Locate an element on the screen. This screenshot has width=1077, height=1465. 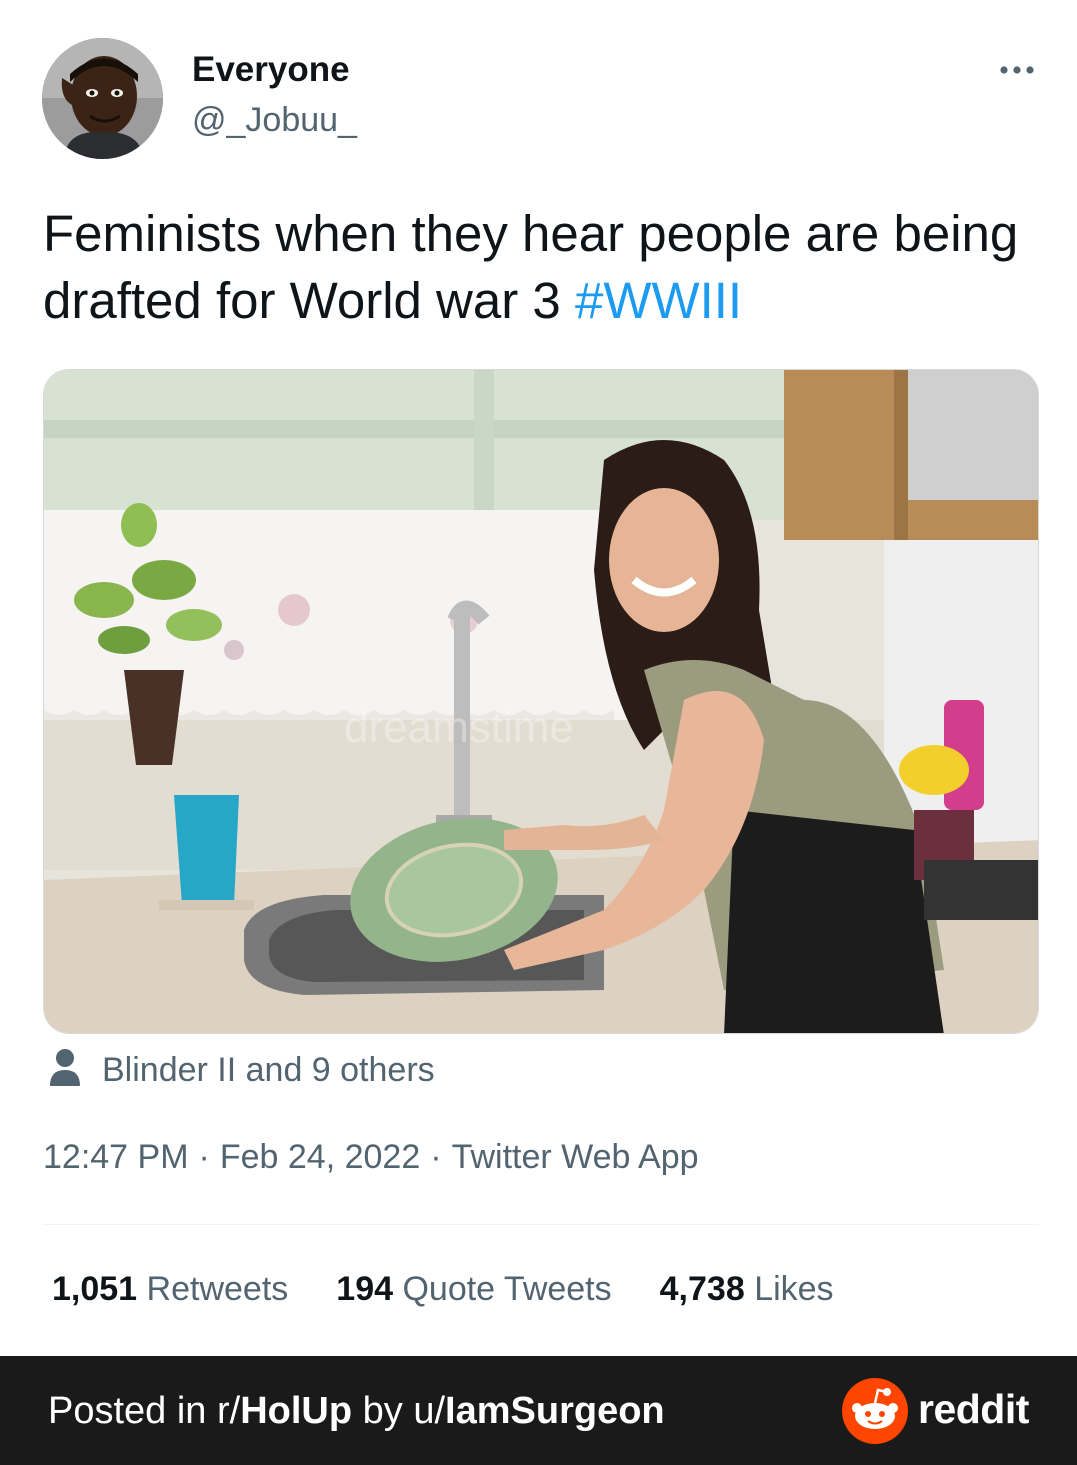
posted-by: by u/ is located at coordinates (399, 1411).